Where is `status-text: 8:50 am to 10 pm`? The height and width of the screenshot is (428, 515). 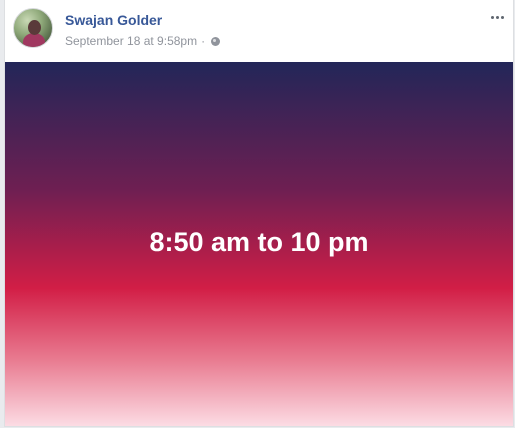 status-text: 8:50 am to 10 pm is located at coordinates (259, 242).